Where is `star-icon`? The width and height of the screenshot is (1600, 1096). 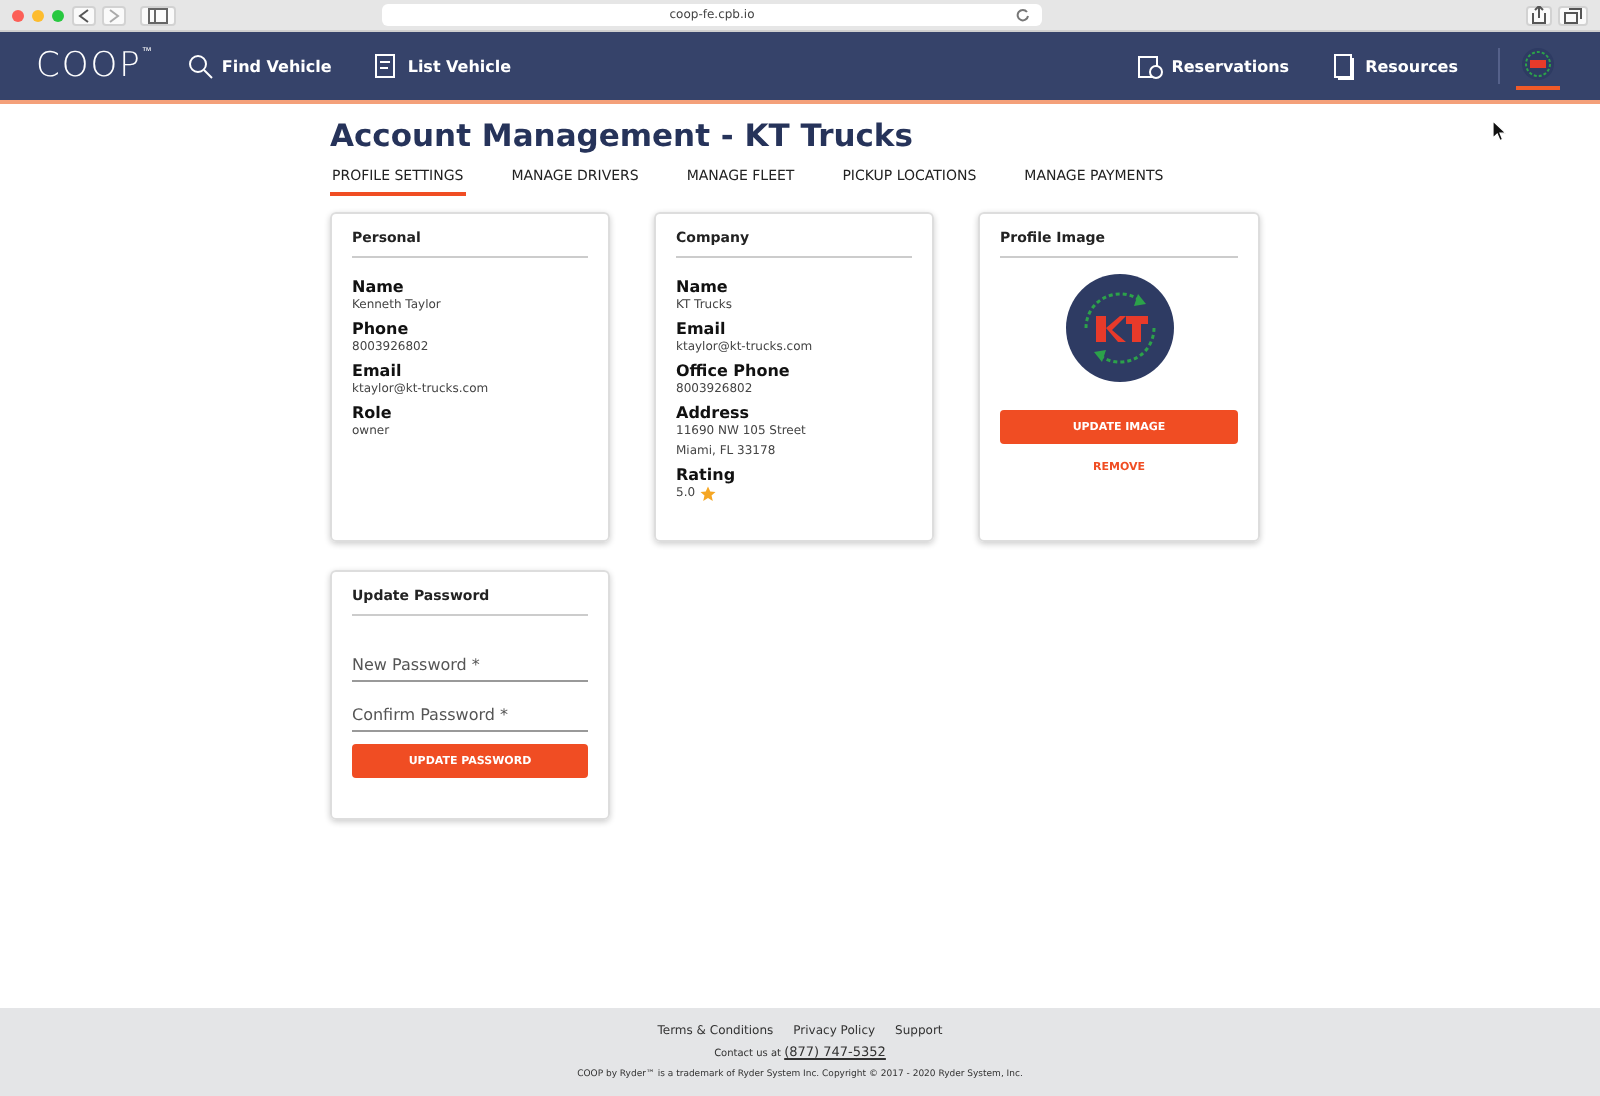 star-icon is located at coordinates (707, 494).